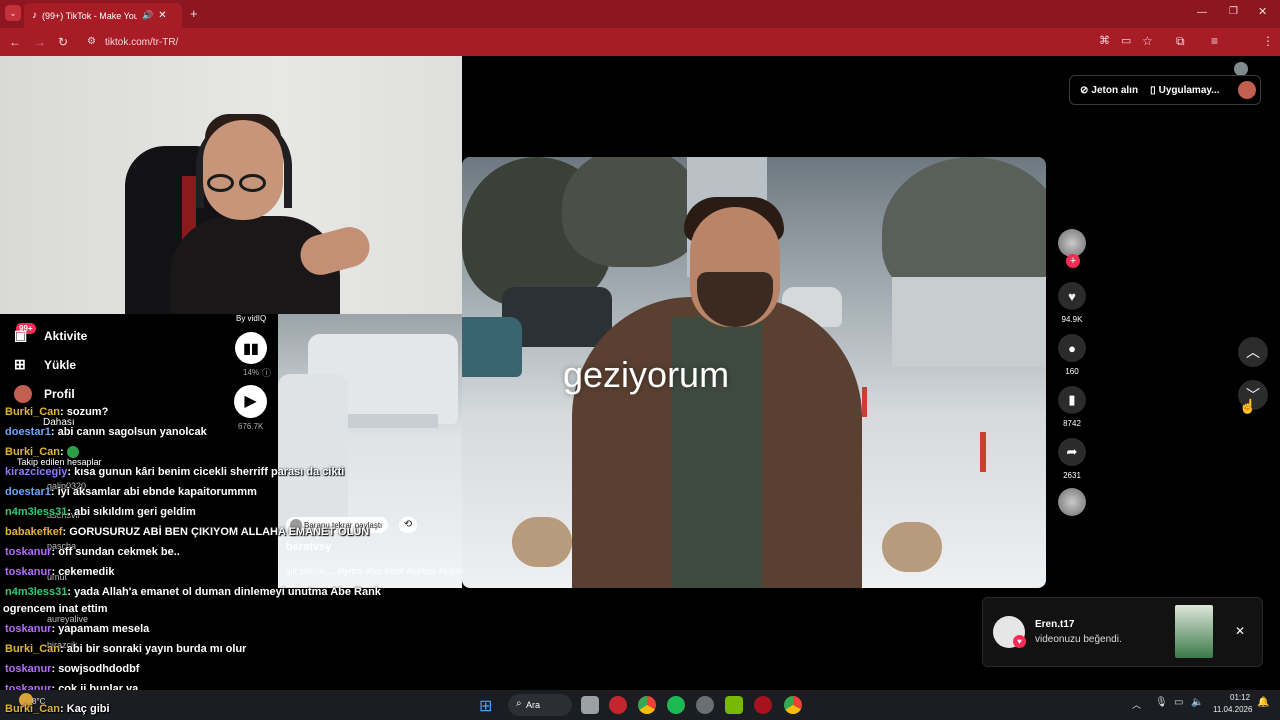 This screenshot has height=720, width=1280. I want to click on sidebar-item-activity: ▣ Aktivite, so click(50, 335).